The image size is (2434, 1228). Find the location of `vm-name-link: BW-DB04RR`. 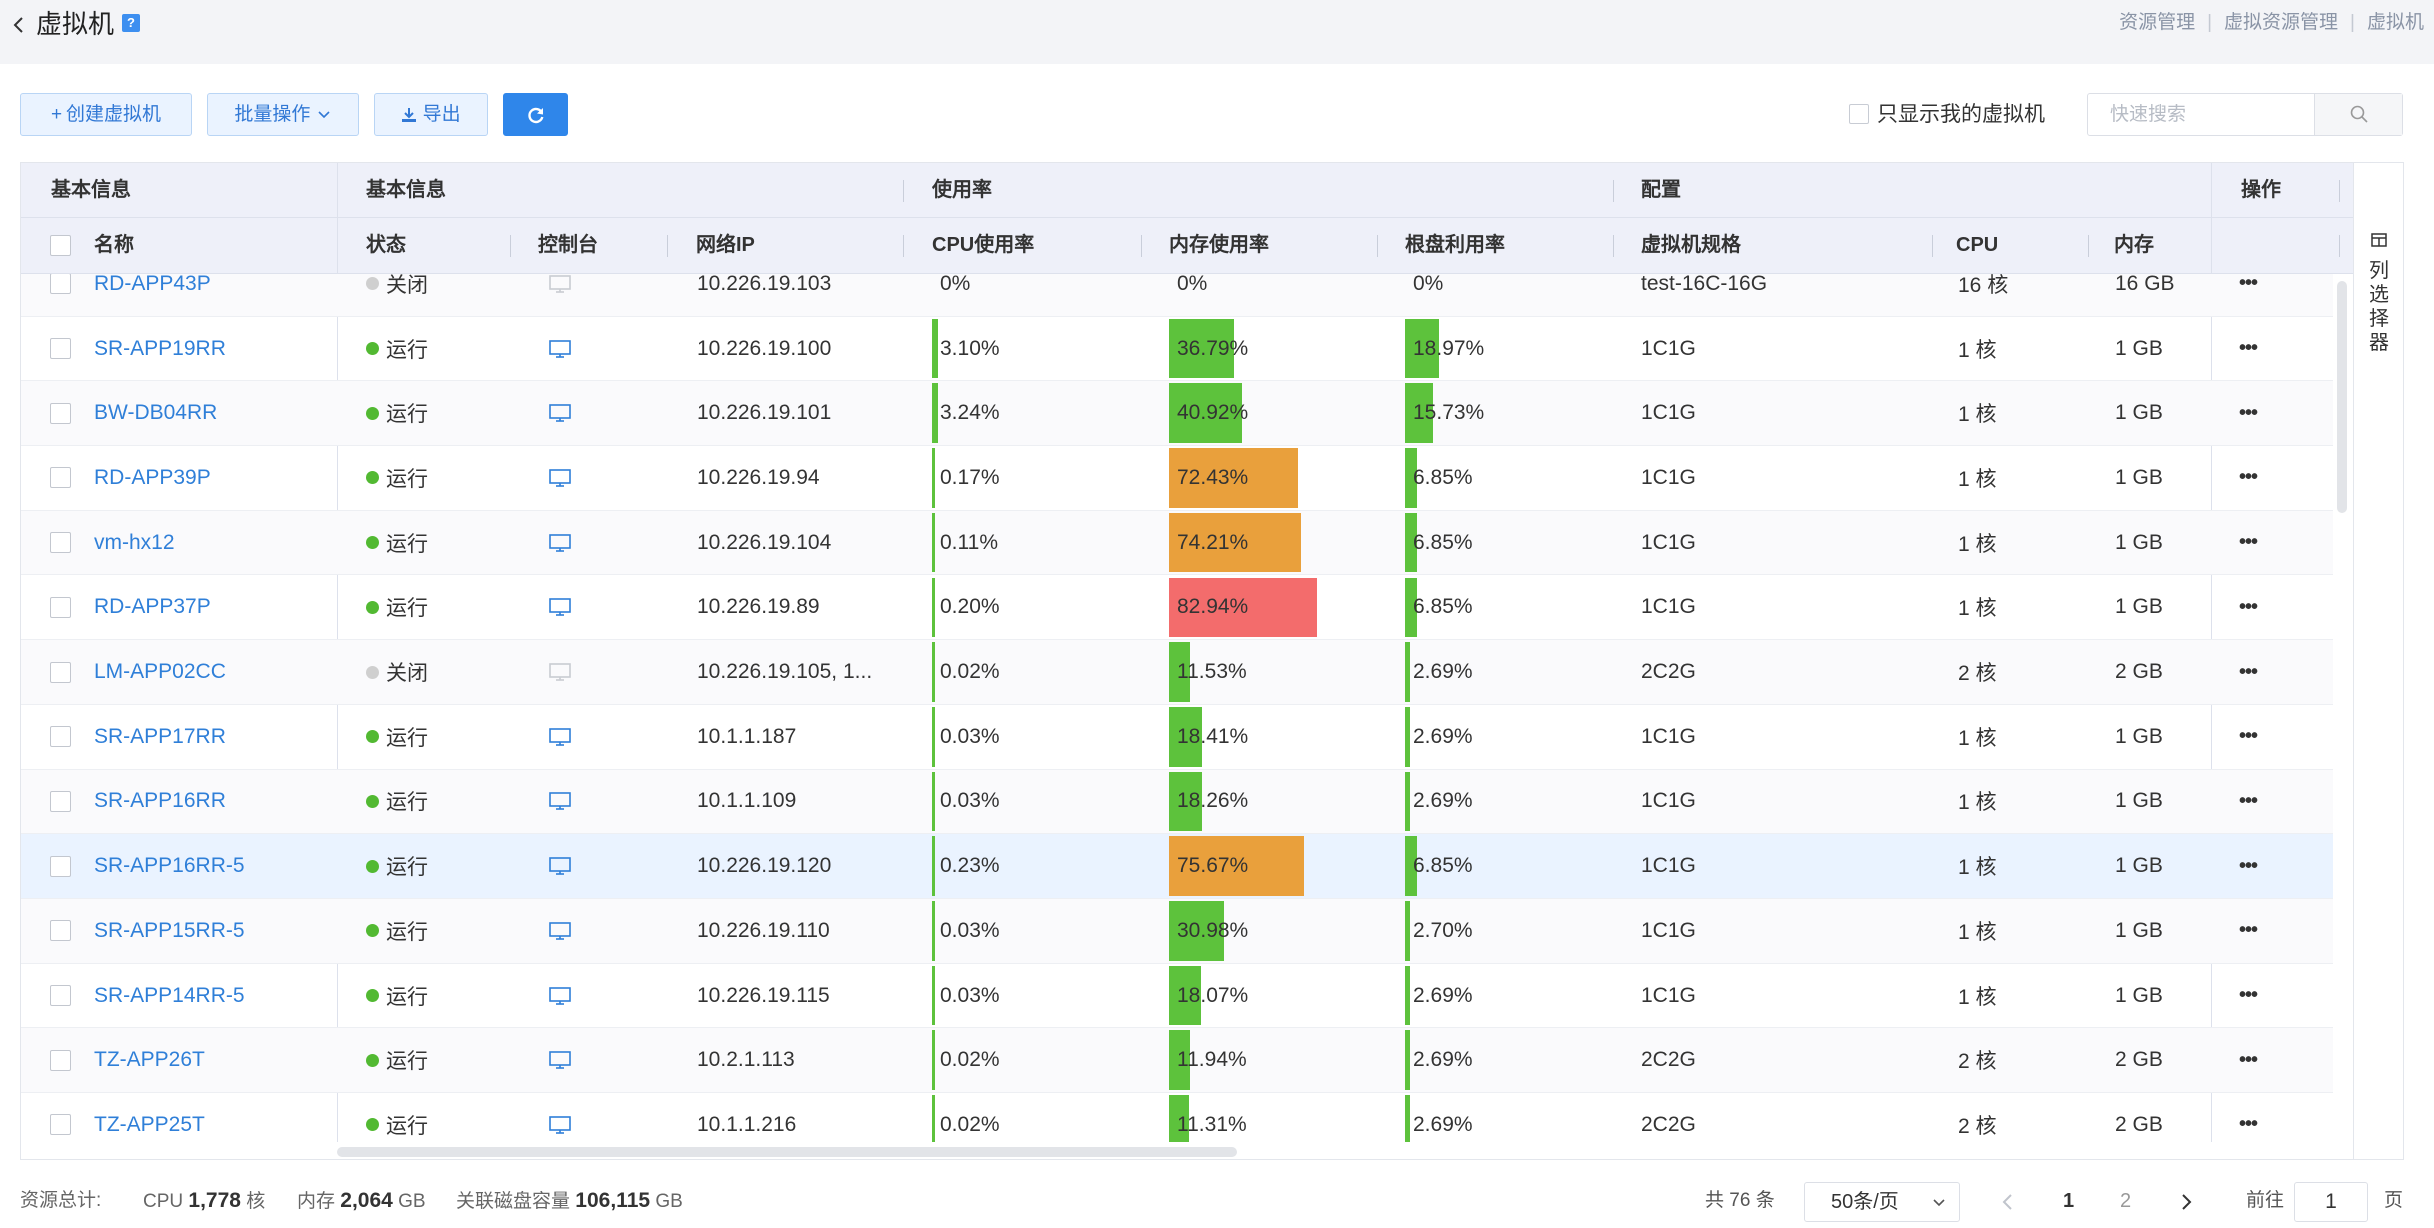

vm-name-link: BW-DB04RR is located at coordinates (155, 413).